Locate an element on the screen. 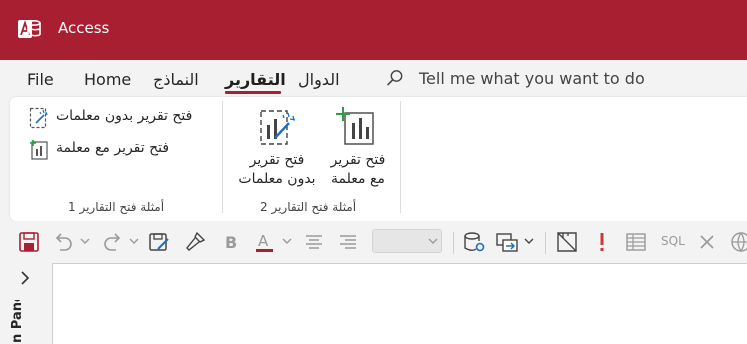 Image resolution: width=747 pixels, height=344 pixels. group2-label: أمثلة فتح التقارير 2 is located at coordinates (308, 207).